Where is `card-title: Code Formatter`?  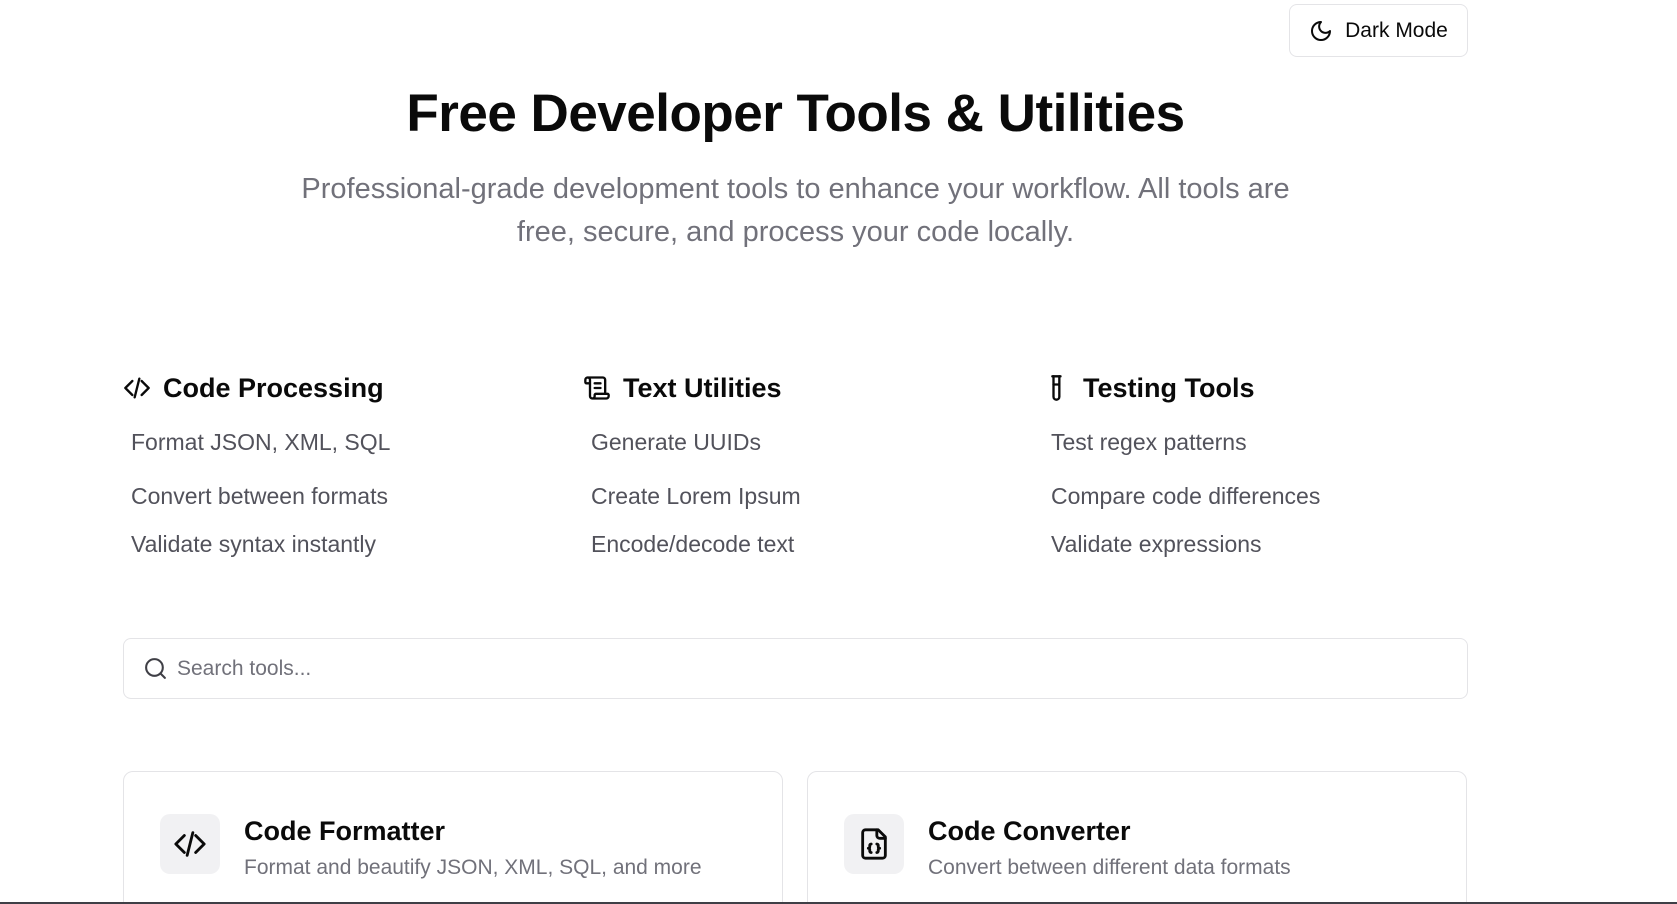
card-title: Code Formatter is located at coordinates (345, 831).